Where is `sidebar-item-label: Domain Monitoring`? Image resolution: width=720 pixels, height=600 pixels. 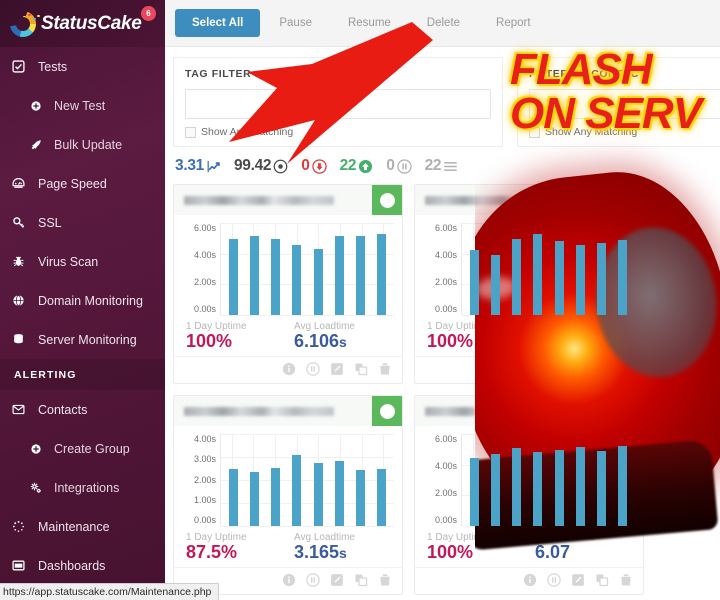 sidebar-item-label: Domain Monitoring is located at coordinates (90, 300).